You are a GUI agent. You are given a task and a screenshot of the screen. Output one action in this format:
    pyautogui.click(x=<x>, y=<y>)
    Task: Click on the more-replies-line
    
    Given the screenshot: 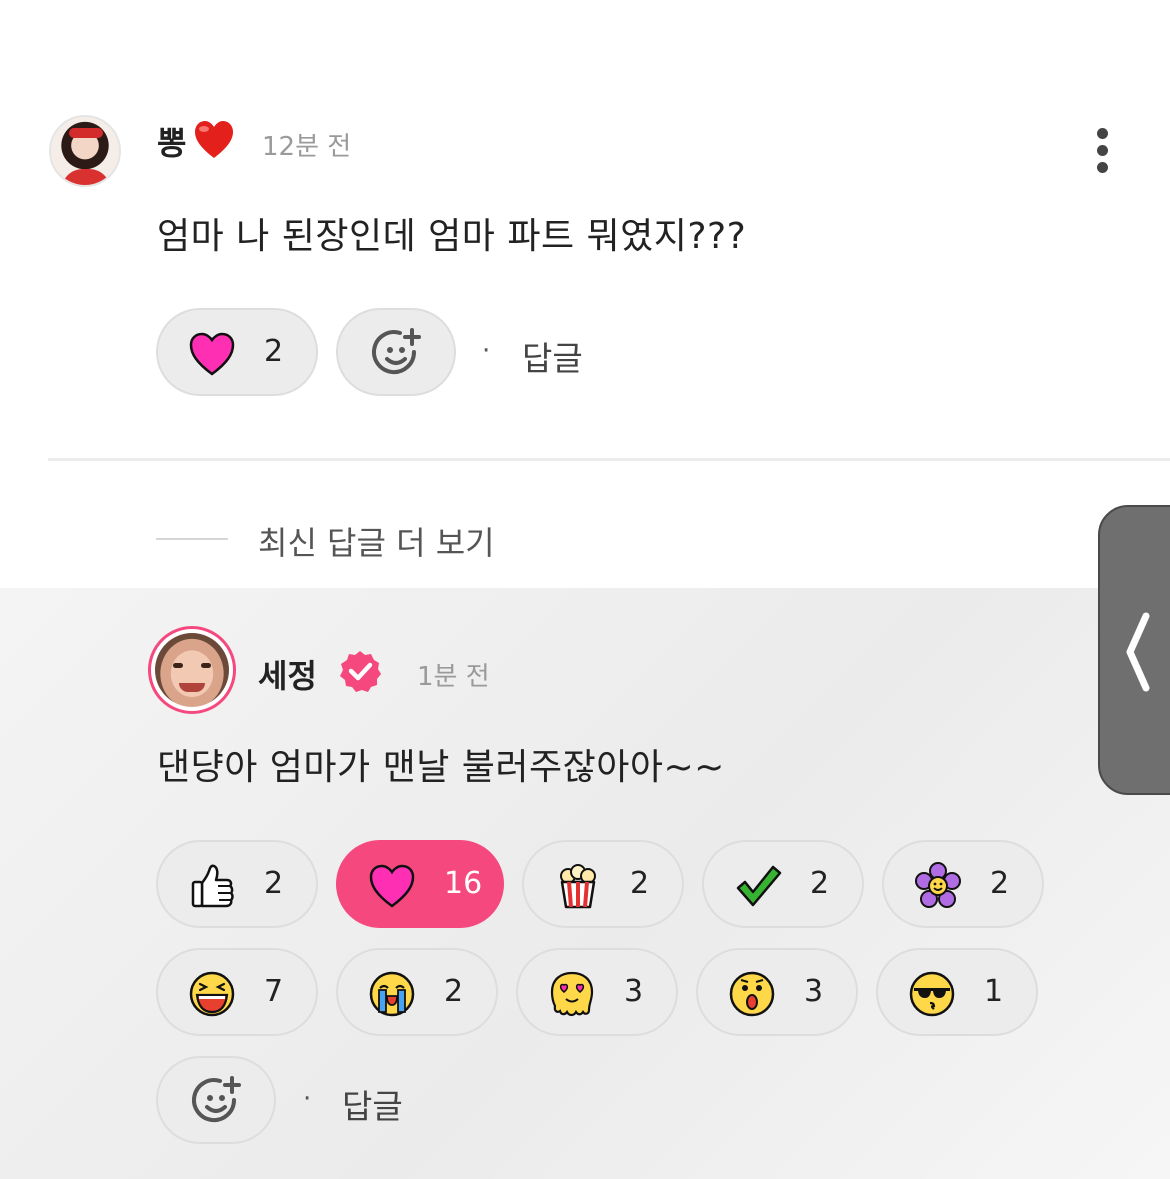 What is the action you would take?
    pyautogui.click(x=192, y=539)
    